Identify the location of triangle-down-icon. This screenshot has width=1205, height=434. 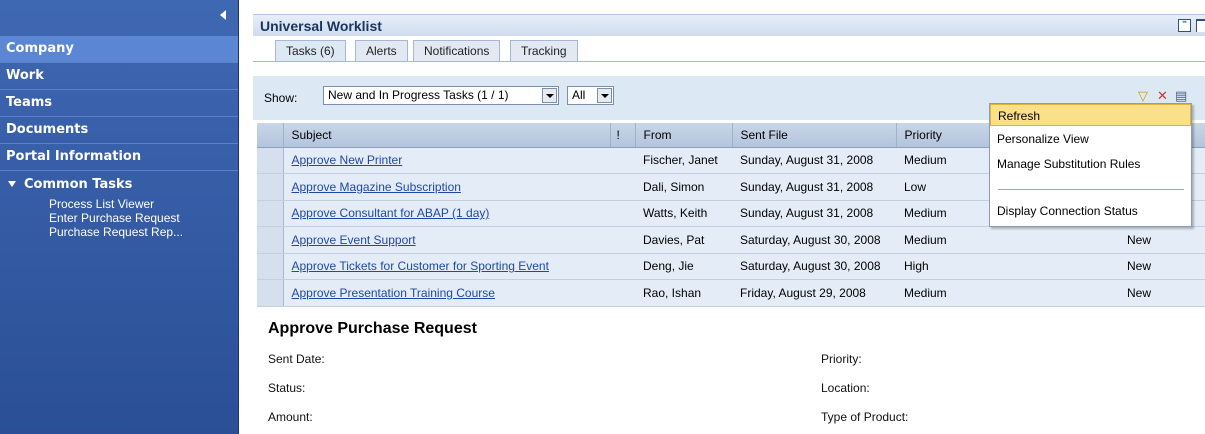
(12, 184).